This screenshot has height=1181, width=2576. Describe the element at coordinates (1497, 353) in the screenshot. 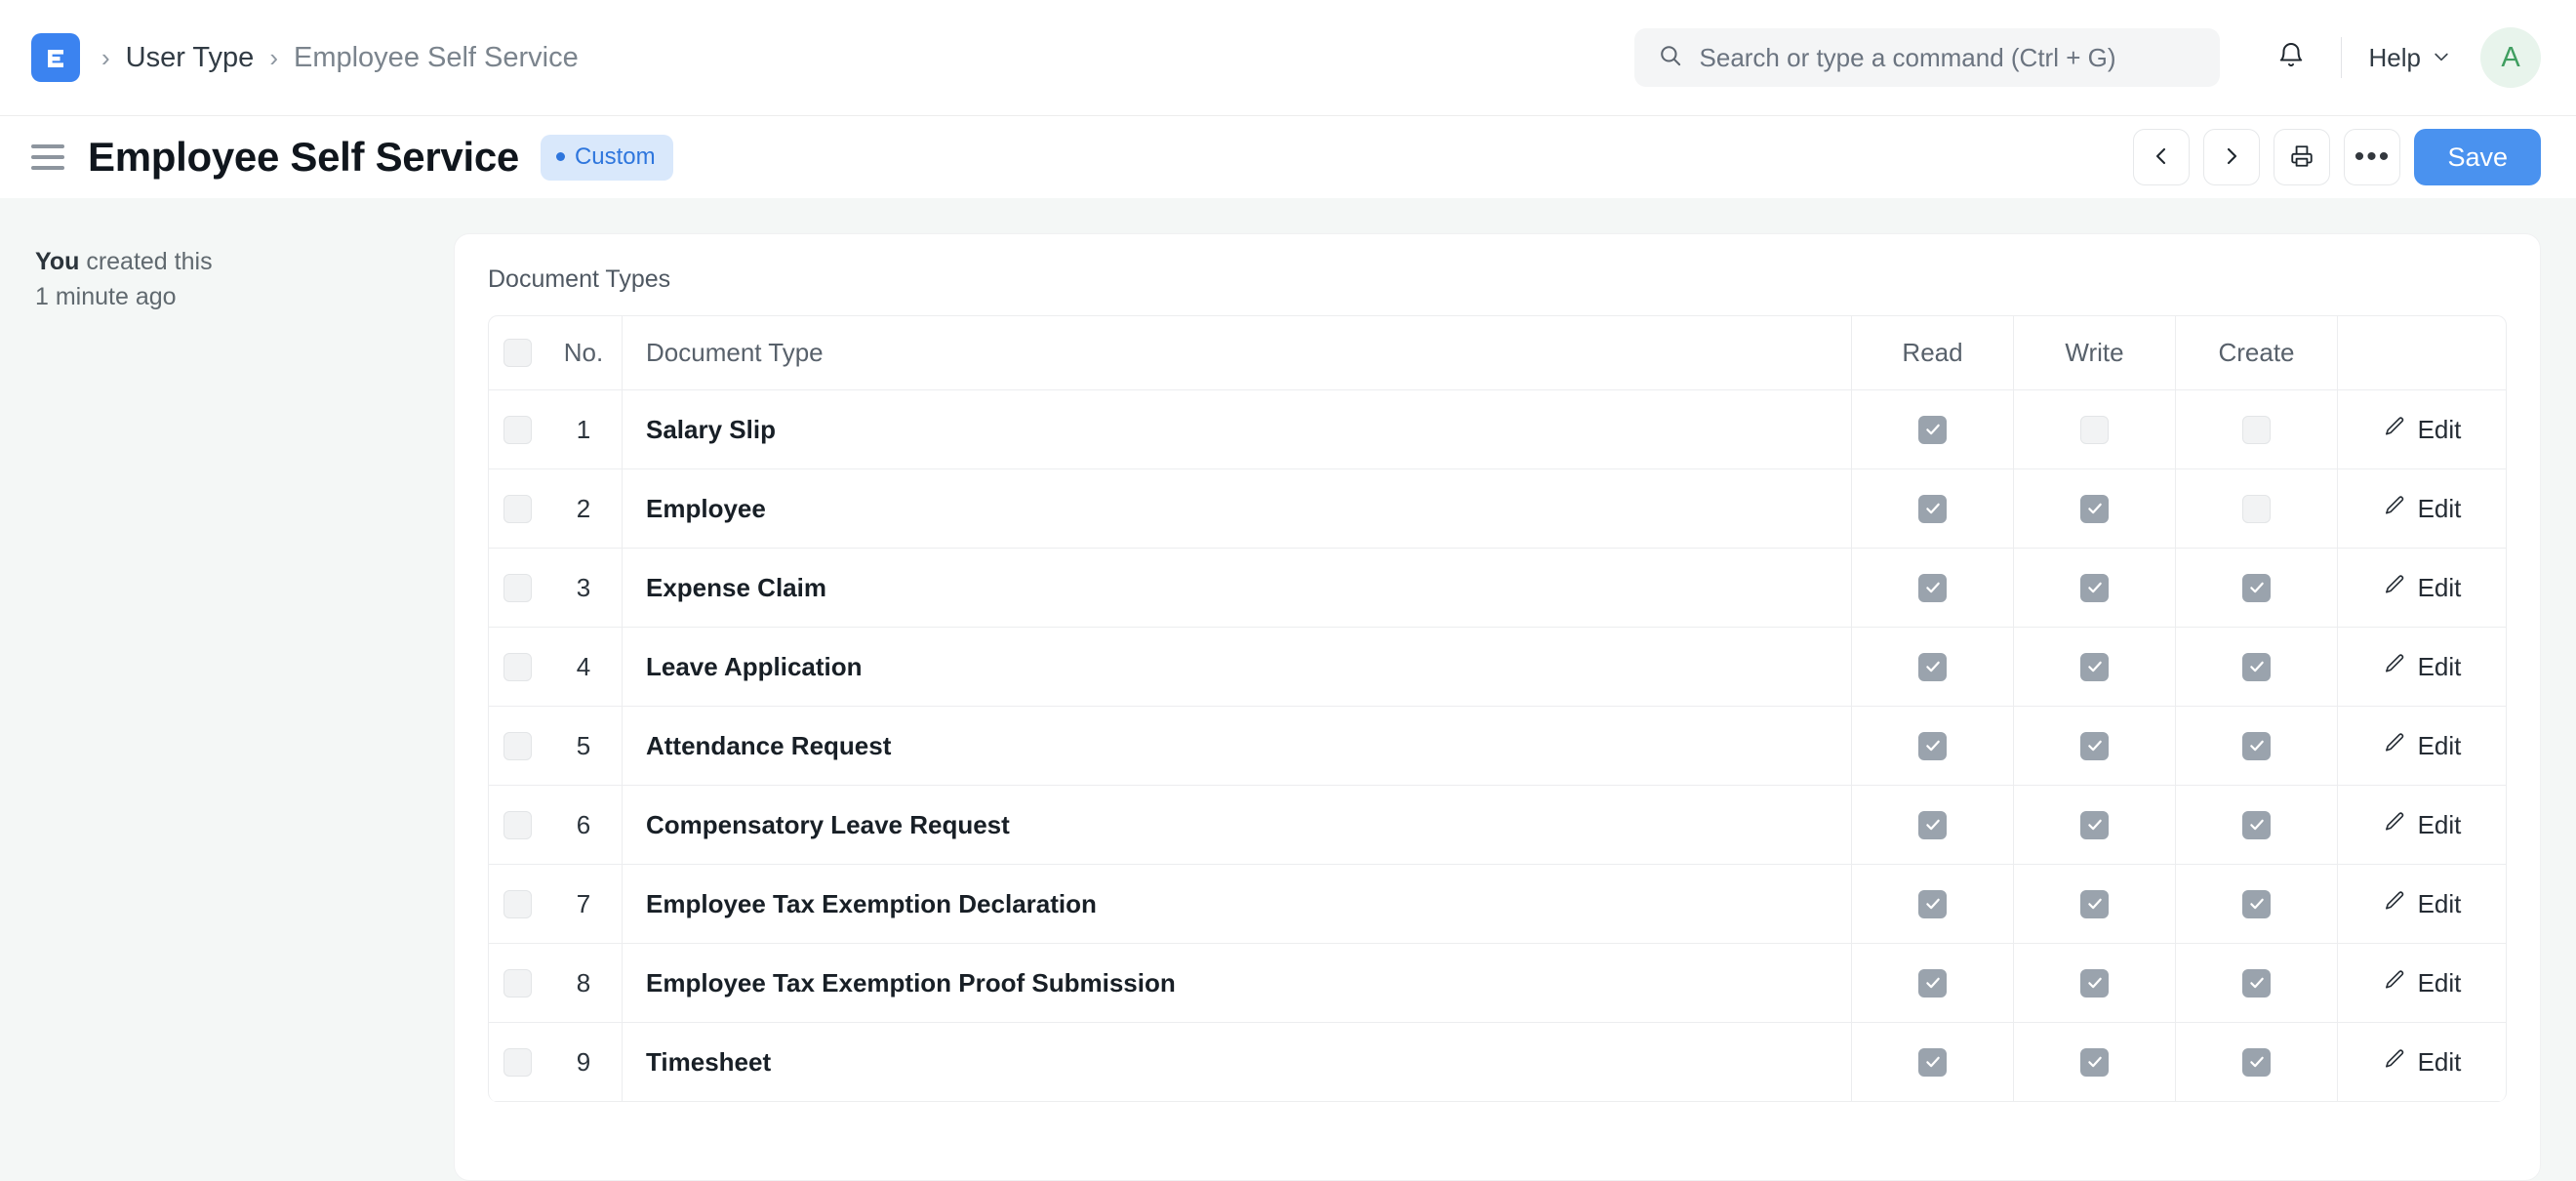

I see `table-header-row: No. Document Type Read Write Create` at that location.